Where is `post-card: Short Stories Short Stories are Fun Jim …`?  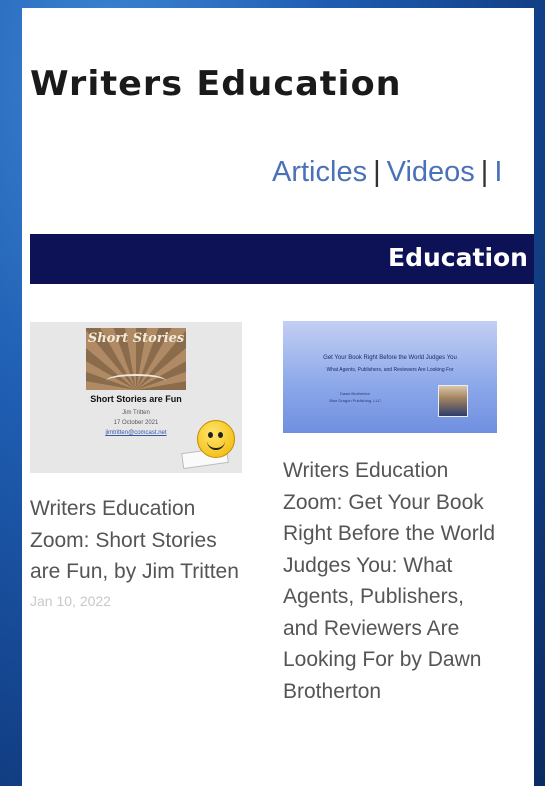
post-card: Short Stories Short Stories are Fun Jim … is located at coordinates (136, 465).